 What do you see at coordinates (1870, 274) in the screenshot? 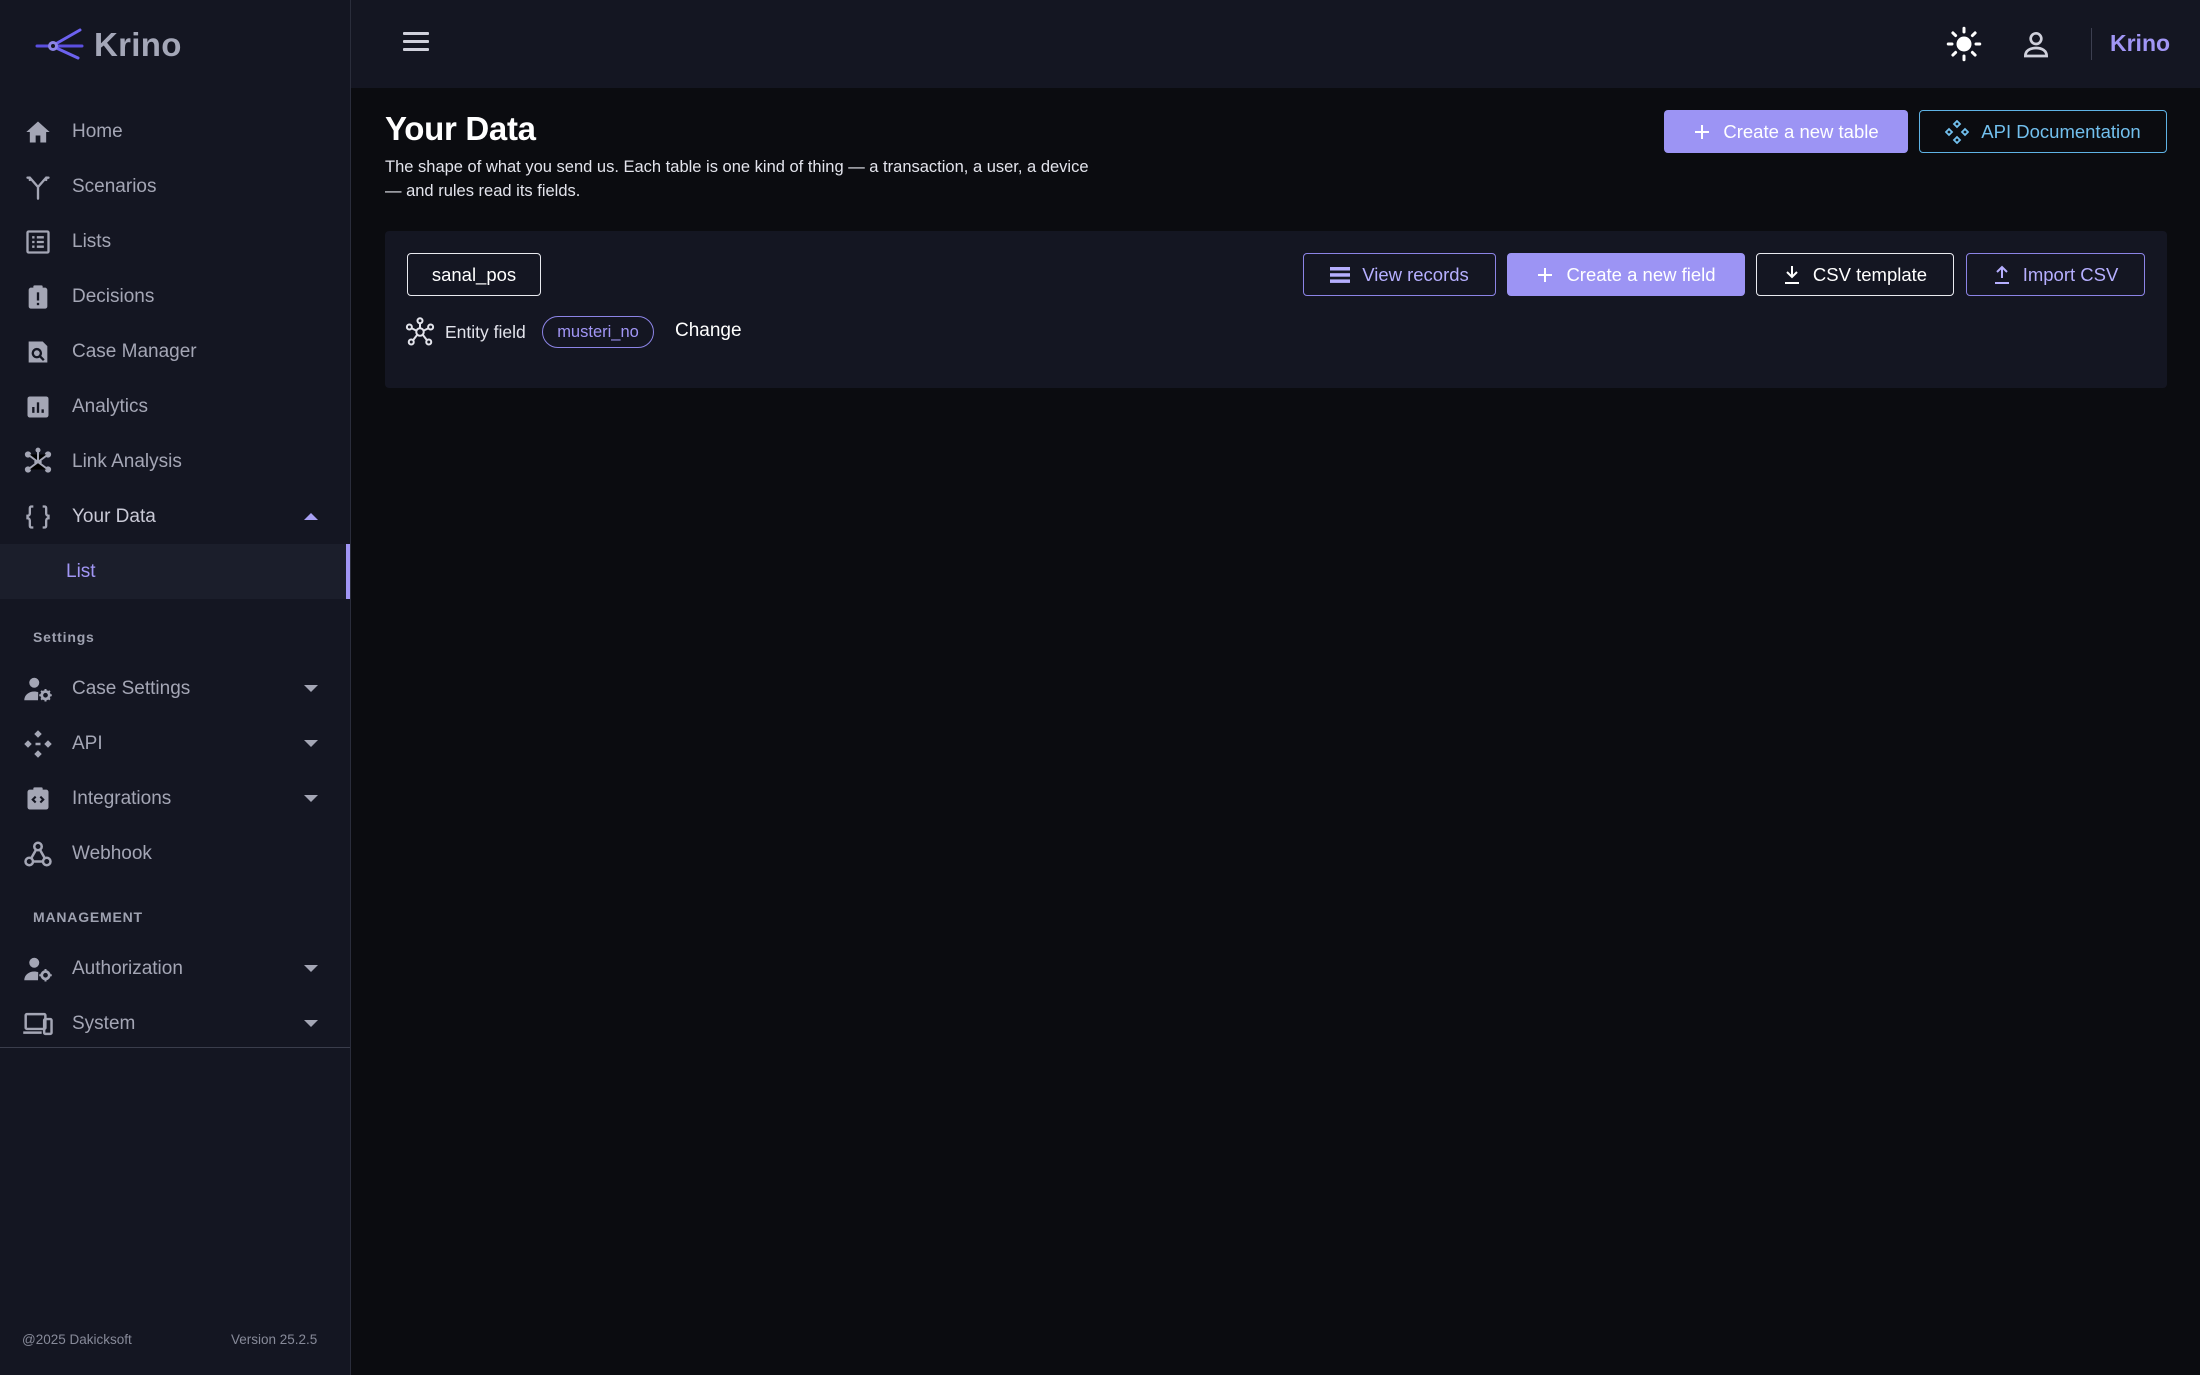
I see `button-label: CSV template` at bounding box center [1870, 274].